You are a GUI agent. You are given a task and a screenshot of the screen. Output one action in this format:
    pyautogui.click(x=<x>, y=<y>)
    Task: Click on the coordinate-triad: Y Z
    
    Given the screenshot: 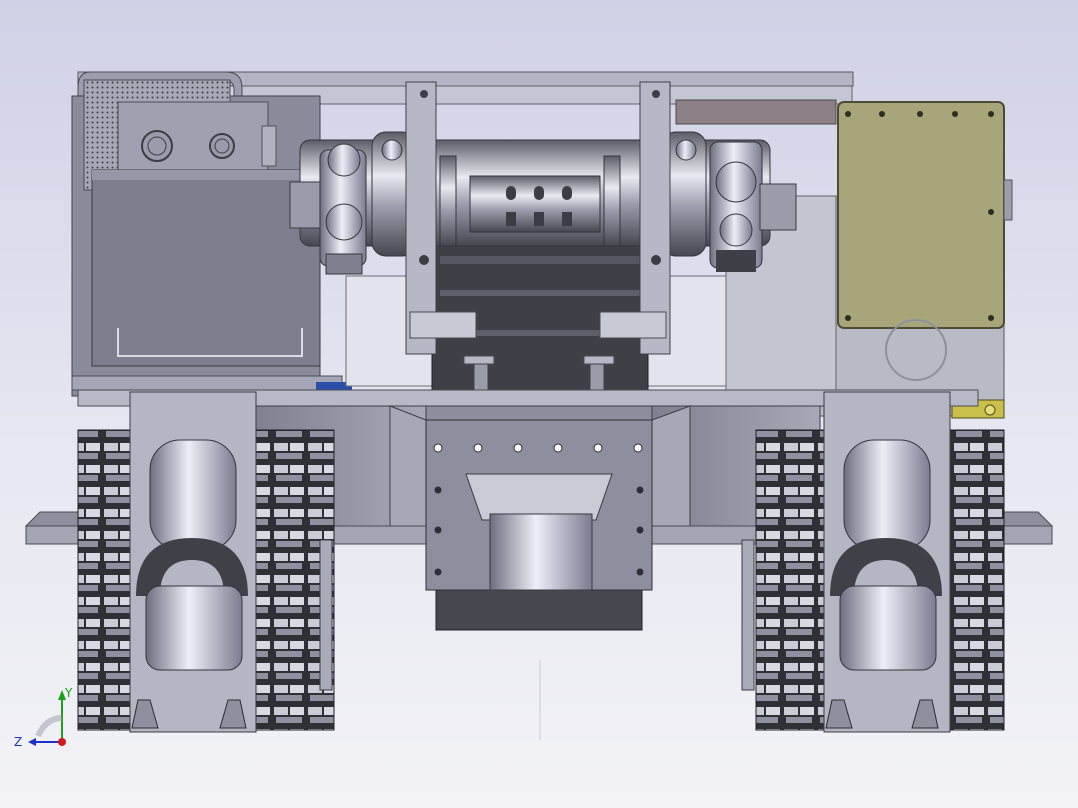 What is the action you would take?
    pyautogui.click(x=44, y=716)
    